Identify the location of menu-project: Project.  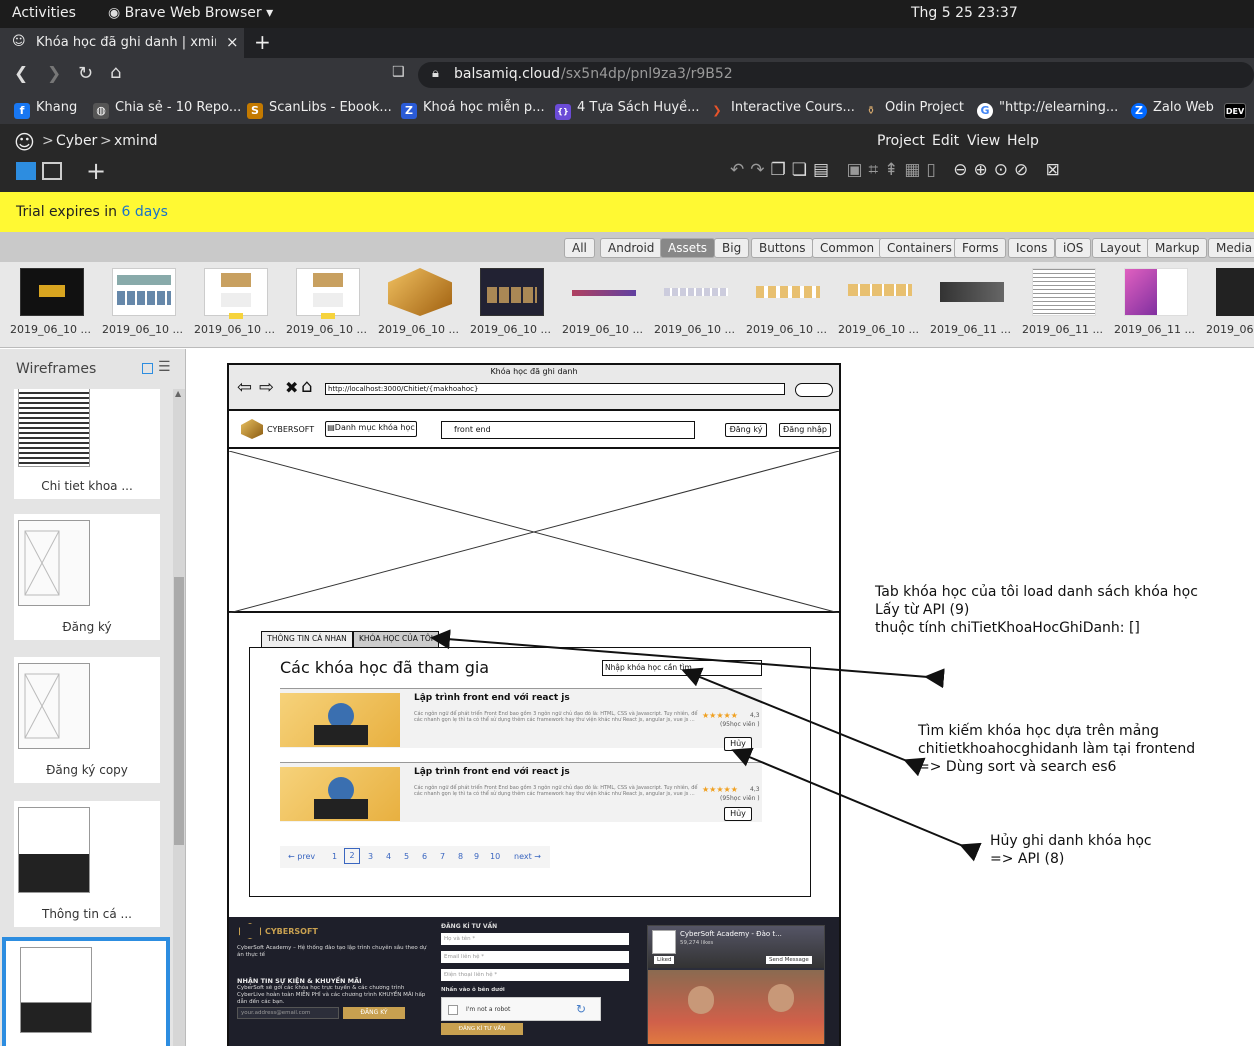
(901, 141).